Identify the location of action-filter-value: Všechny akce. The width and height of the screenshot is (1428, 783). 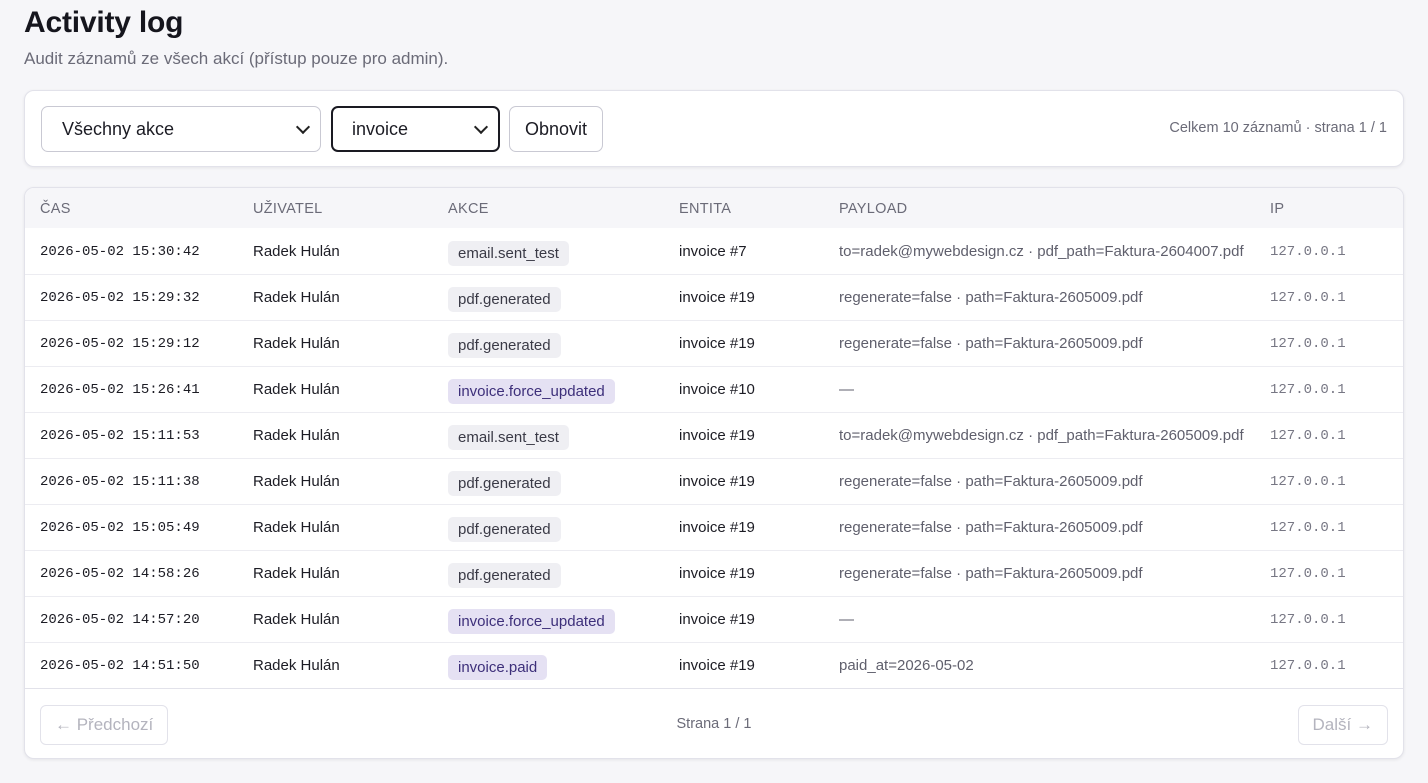
(118, 129).